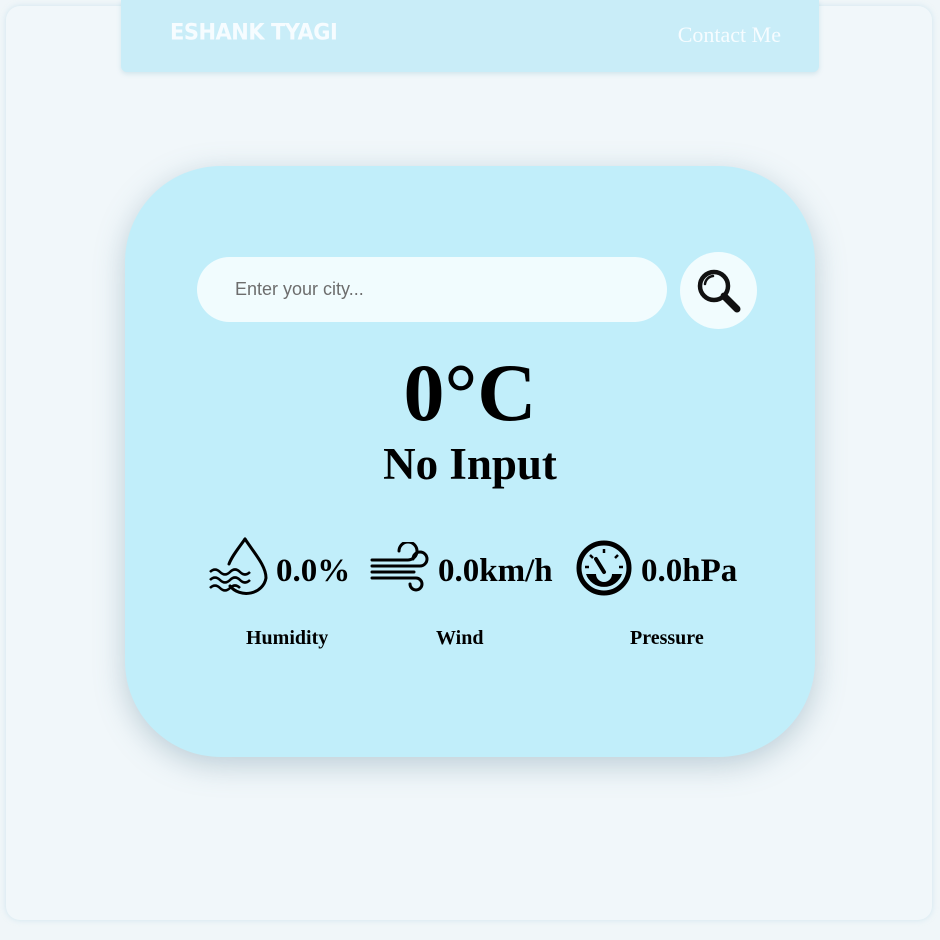 The height and width of the screenshot is (940, 940). Describe the element at coordinates (460, 638) in the screenshot. I see `wind-label: Wind` at that location.